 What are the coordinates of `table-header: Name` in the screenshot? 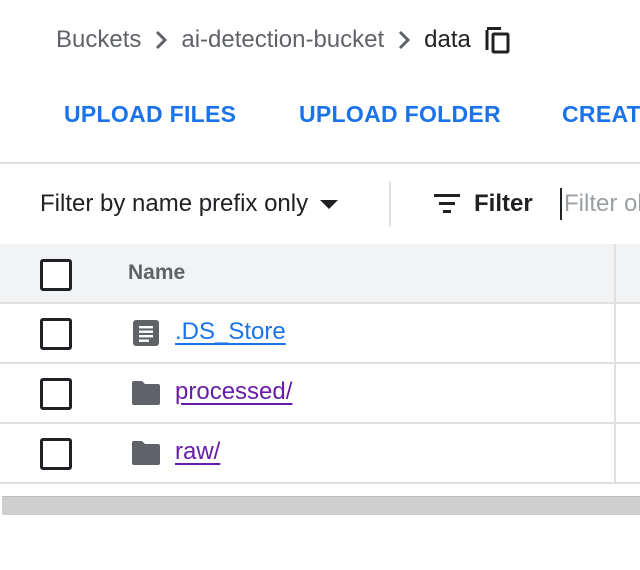 It's located at (320, 273).